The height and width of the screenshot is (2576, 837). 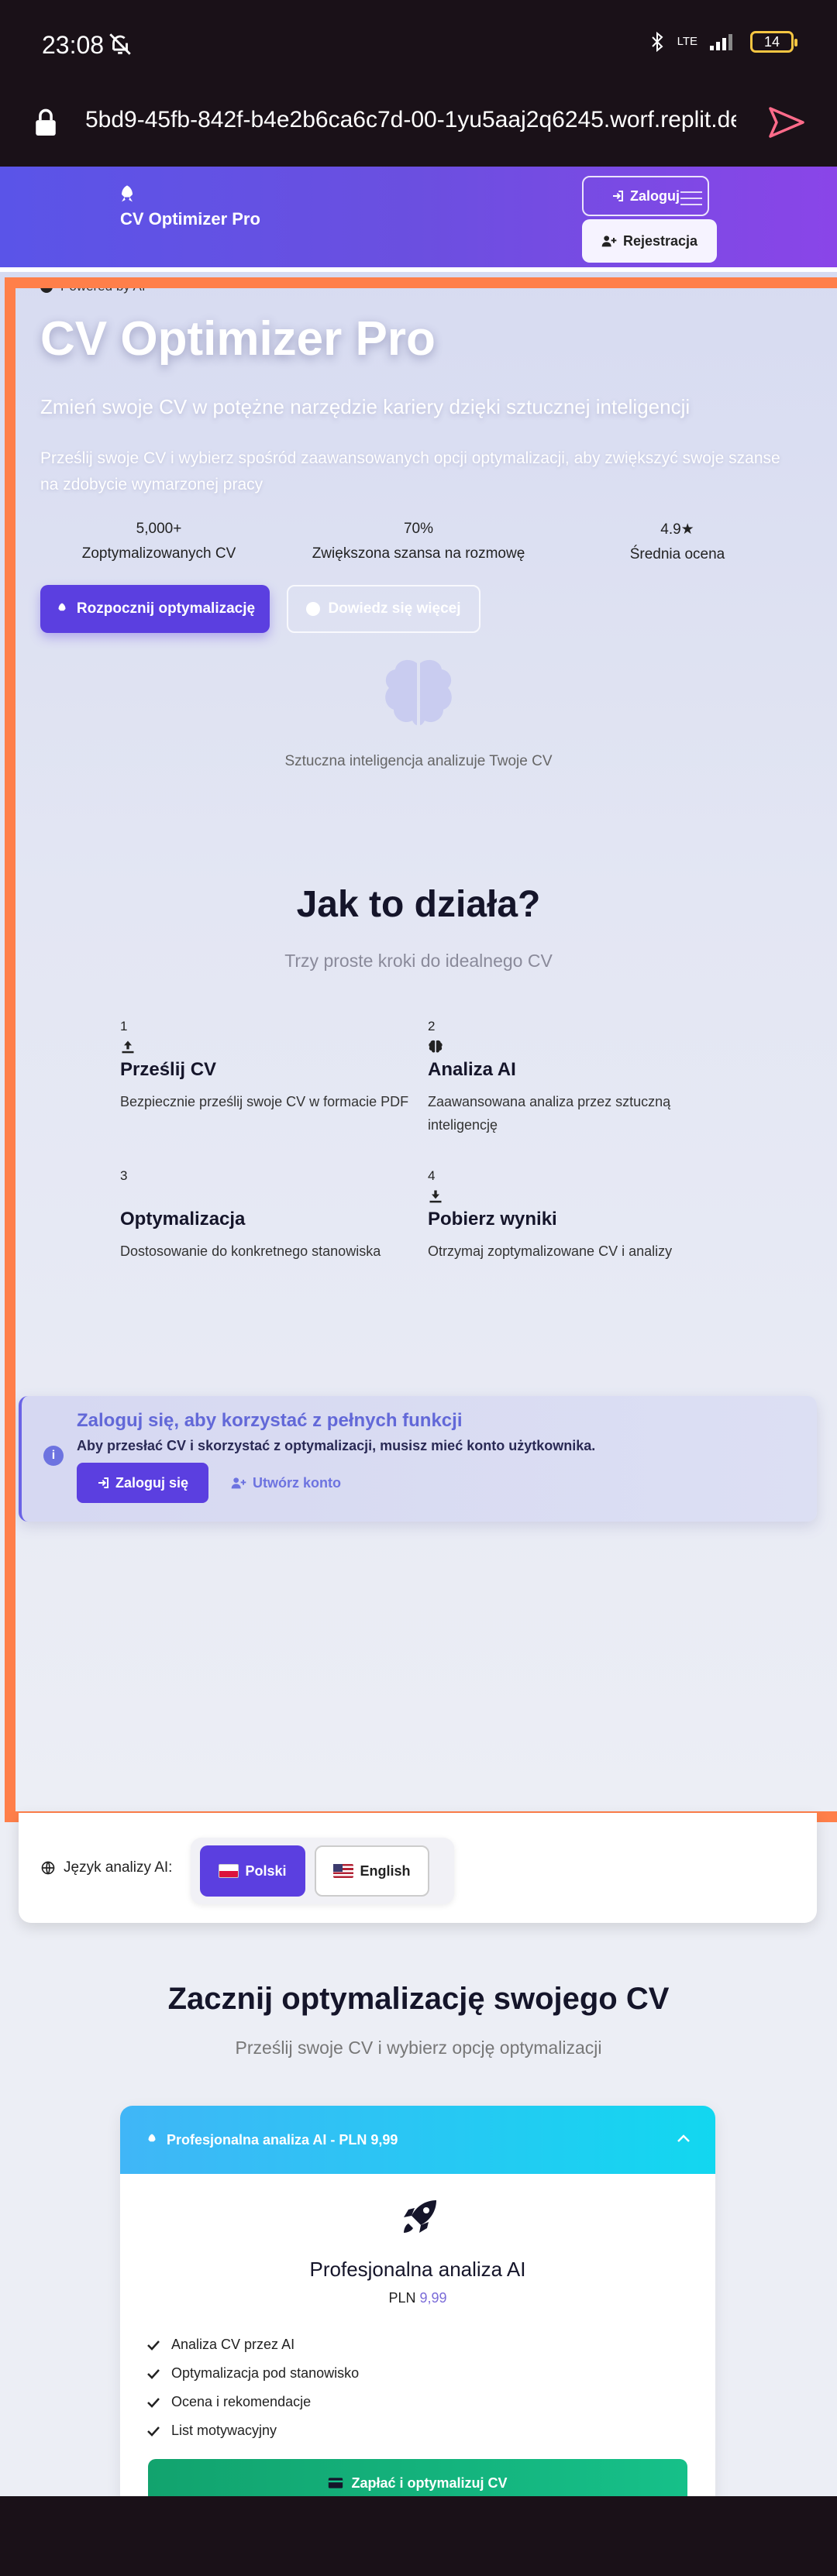 I want to click on offer-currency: PLN, so click(x=402, y=2298).